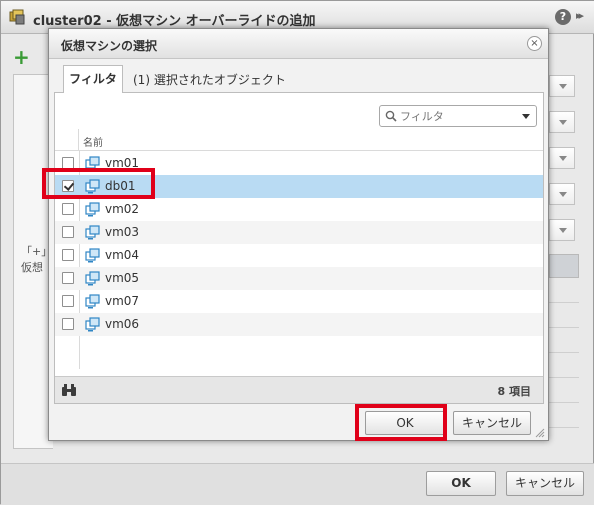 This screenshot has width=594, height=505. What do you see at coordinates (122, 301) in the screenshot?
I see `vm-name: vm07` at bounding box center [122, 301].